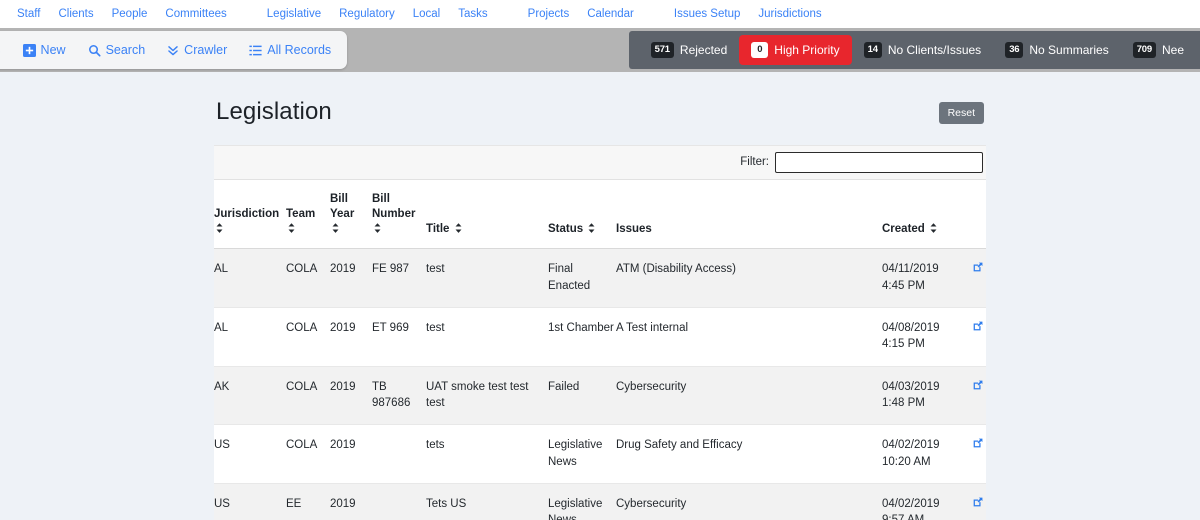 The width and height of the screenshot is (1200, 520). What do you see at coordinates (53, 50) in the screenshot?
I see `toolbar-new-label: New` at bounding box center [53, 50].